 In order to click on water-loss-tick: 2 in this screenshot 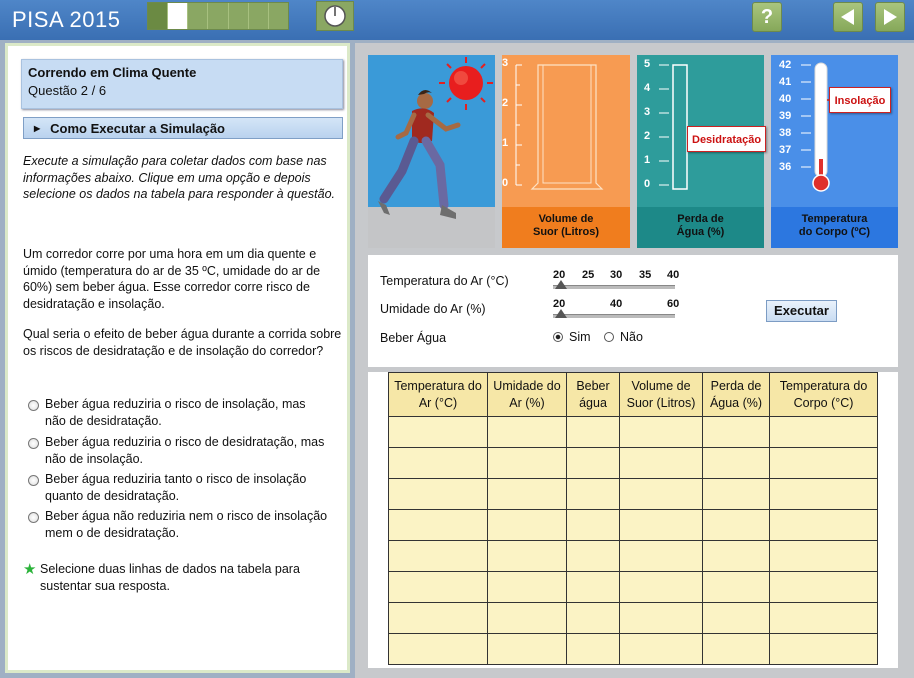, I will do `click(647, 136)`.